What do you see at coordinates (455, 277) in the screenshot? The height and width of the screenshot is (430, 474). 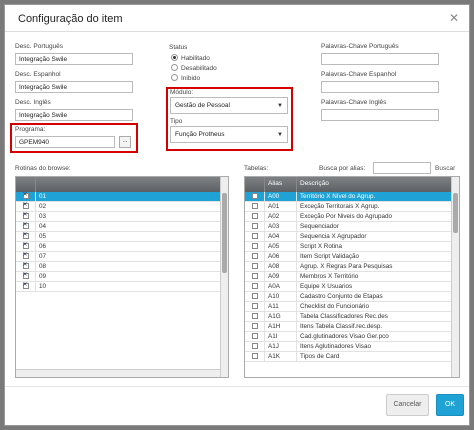 I see `tabelas-vertical-scrollbar` at bounding box center [455, 277].